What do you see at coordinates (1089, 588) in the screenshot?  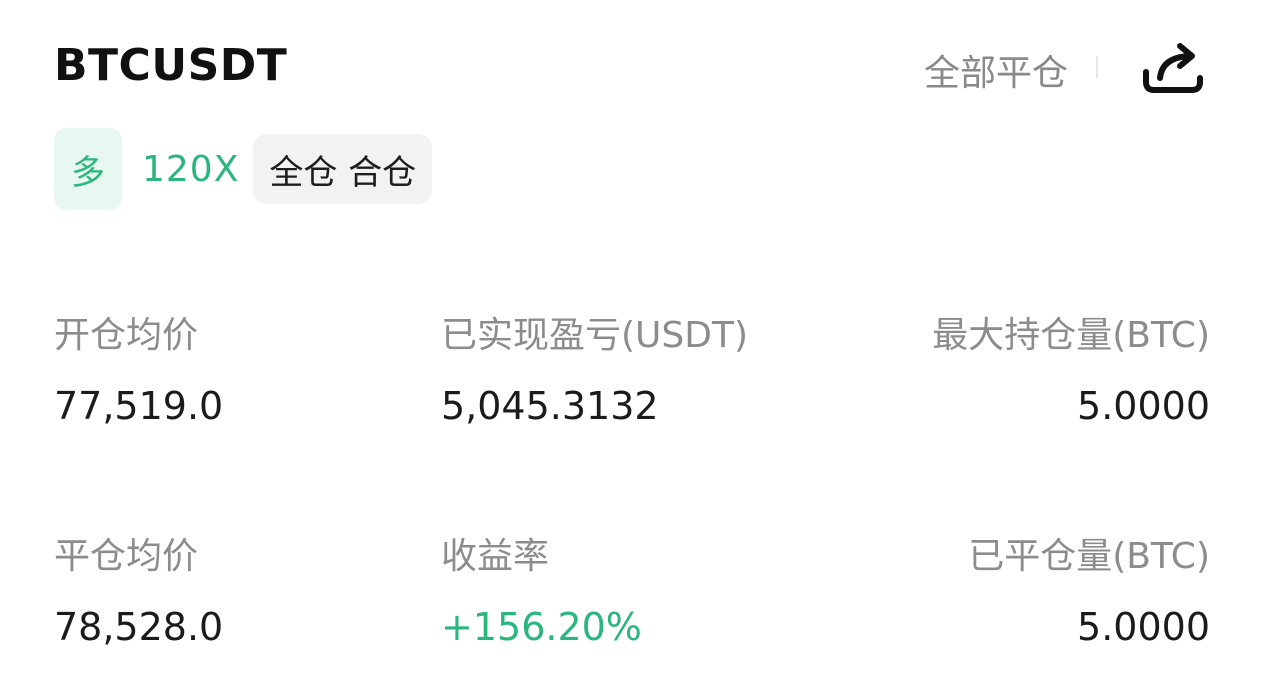 I see `stat-closed-position: 已平仓量(BTC) 5.0000` at bounding box center [1089, 588].